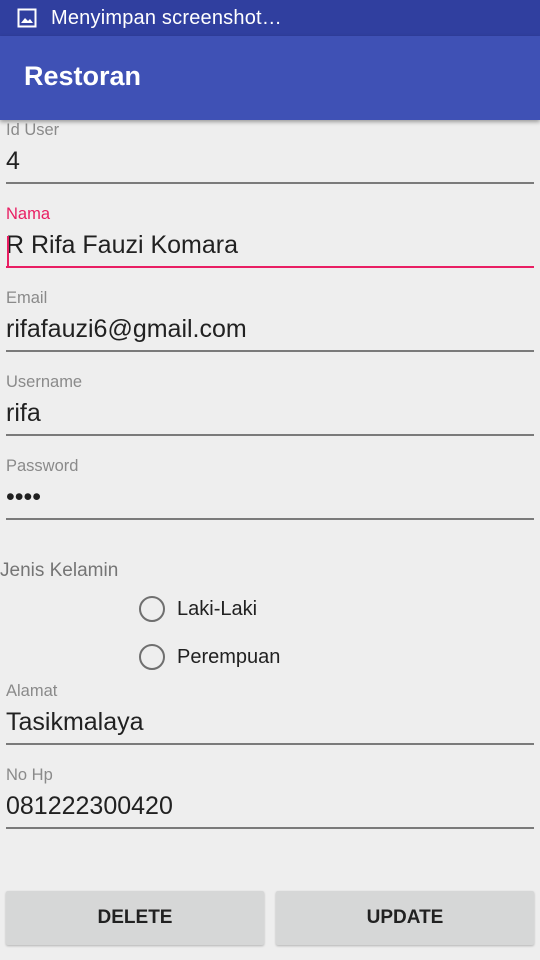 The width and height of the screenshot is (540, 960). I want to click on no-hp-field: No Hp, so click(270, 797).